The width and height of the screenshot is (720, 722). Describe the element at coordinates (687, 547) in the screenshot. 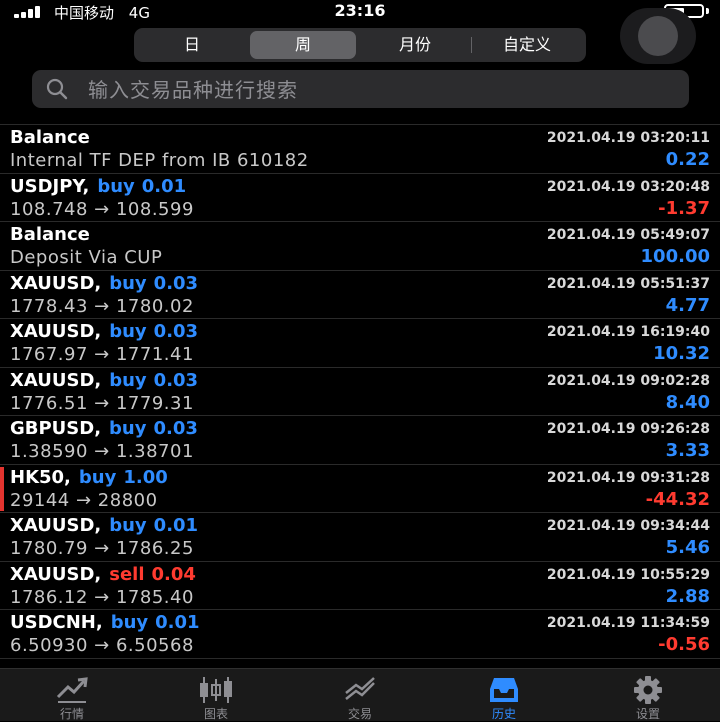

I see `row-profit: 5.46` at that location.